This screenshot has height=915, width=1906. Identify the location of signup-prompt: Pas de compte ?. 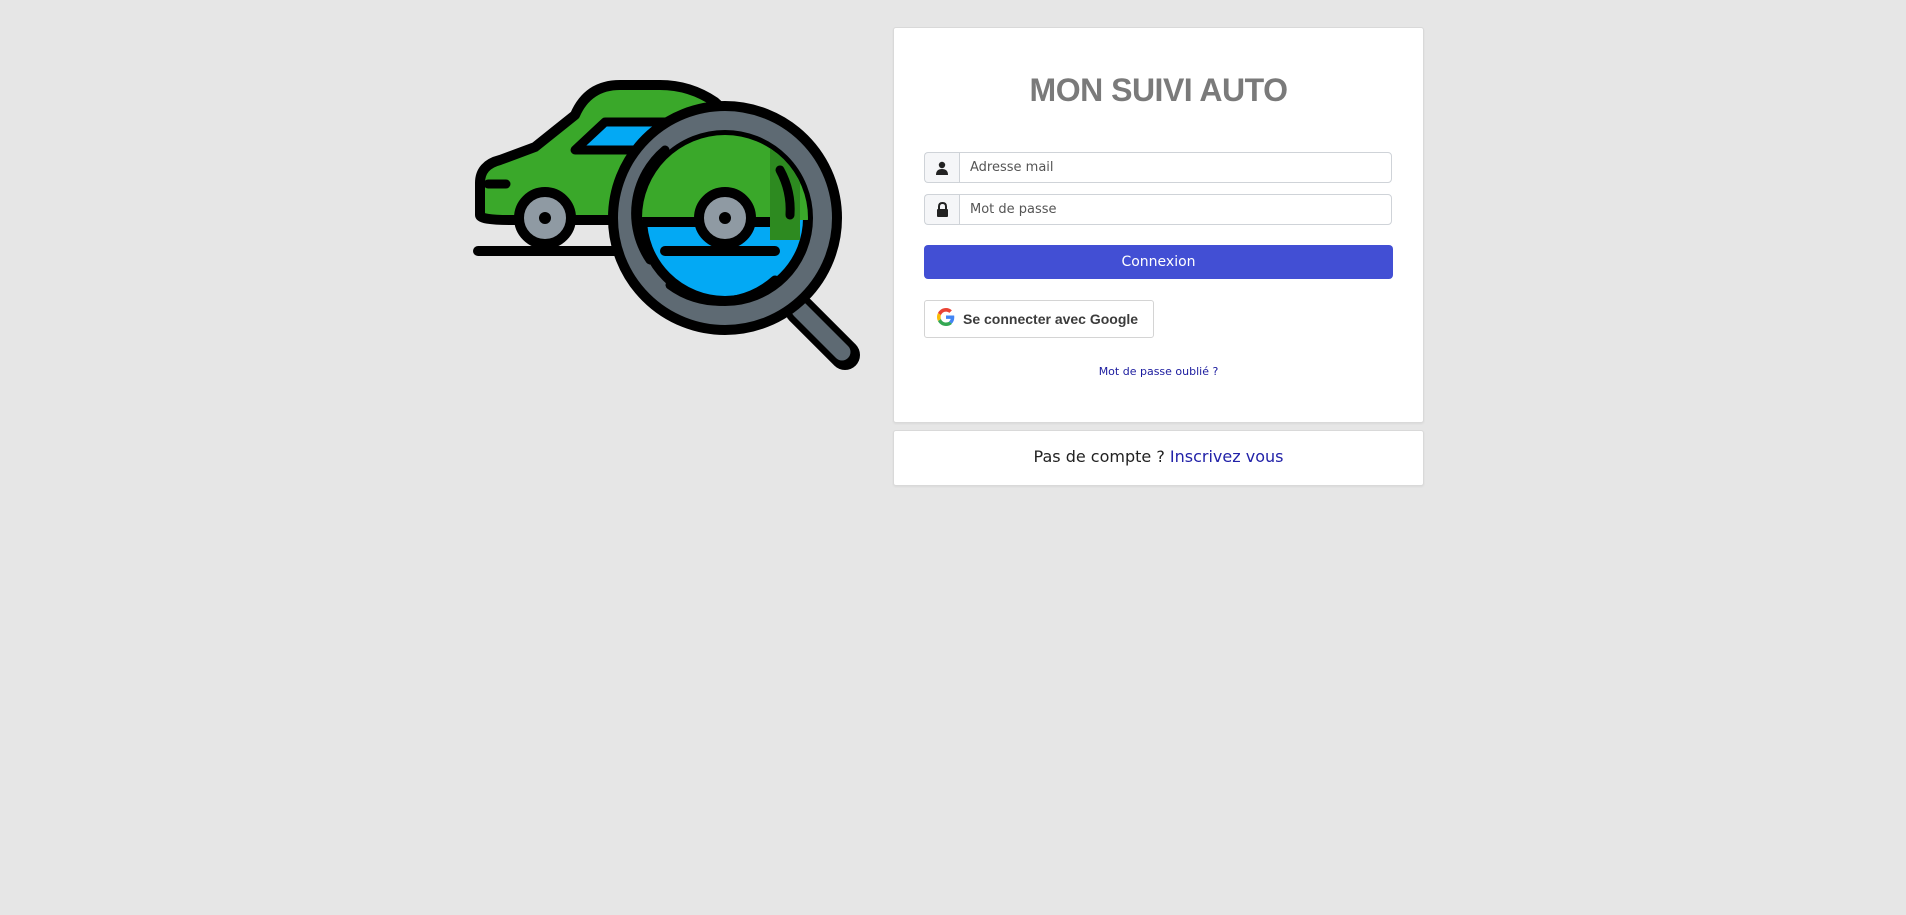
(1101, 456).